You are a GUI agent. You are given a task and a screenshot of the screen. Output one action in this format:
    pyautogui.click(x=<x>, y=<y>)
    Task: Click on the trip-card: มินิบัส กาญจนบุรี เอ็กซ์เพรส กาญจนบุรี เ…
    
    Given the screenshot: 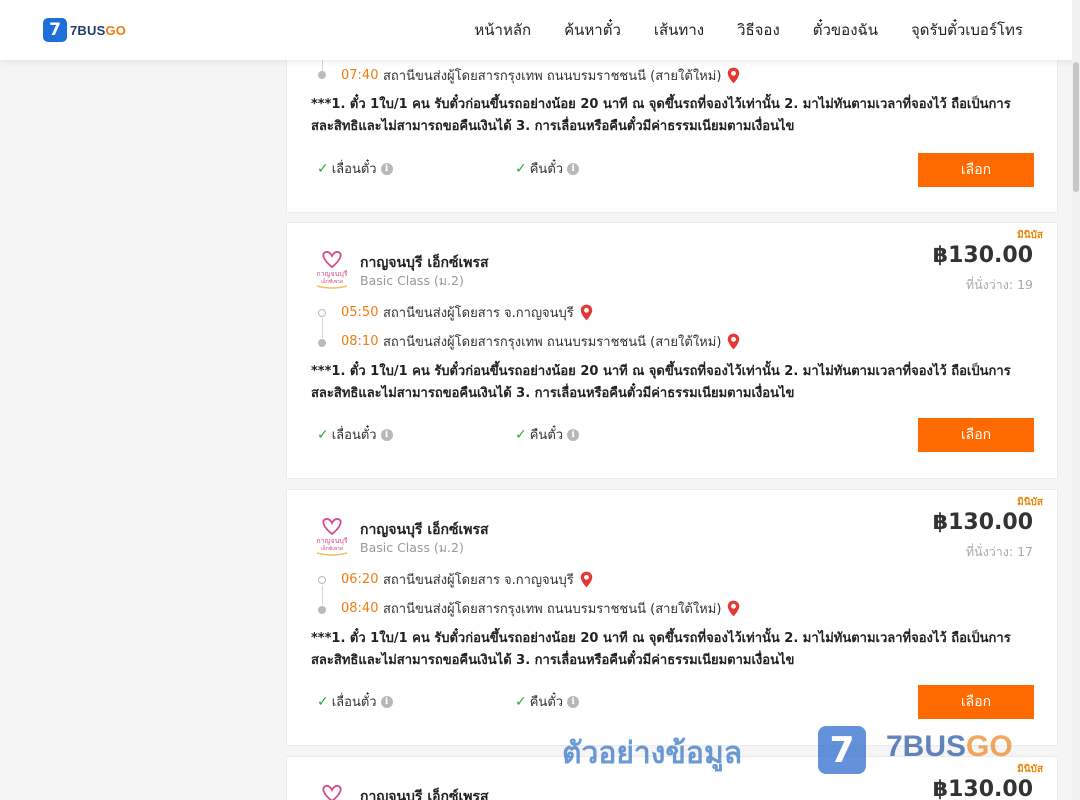 What is the action you would take?
    pyautogui.click(x=672, y=778)
    